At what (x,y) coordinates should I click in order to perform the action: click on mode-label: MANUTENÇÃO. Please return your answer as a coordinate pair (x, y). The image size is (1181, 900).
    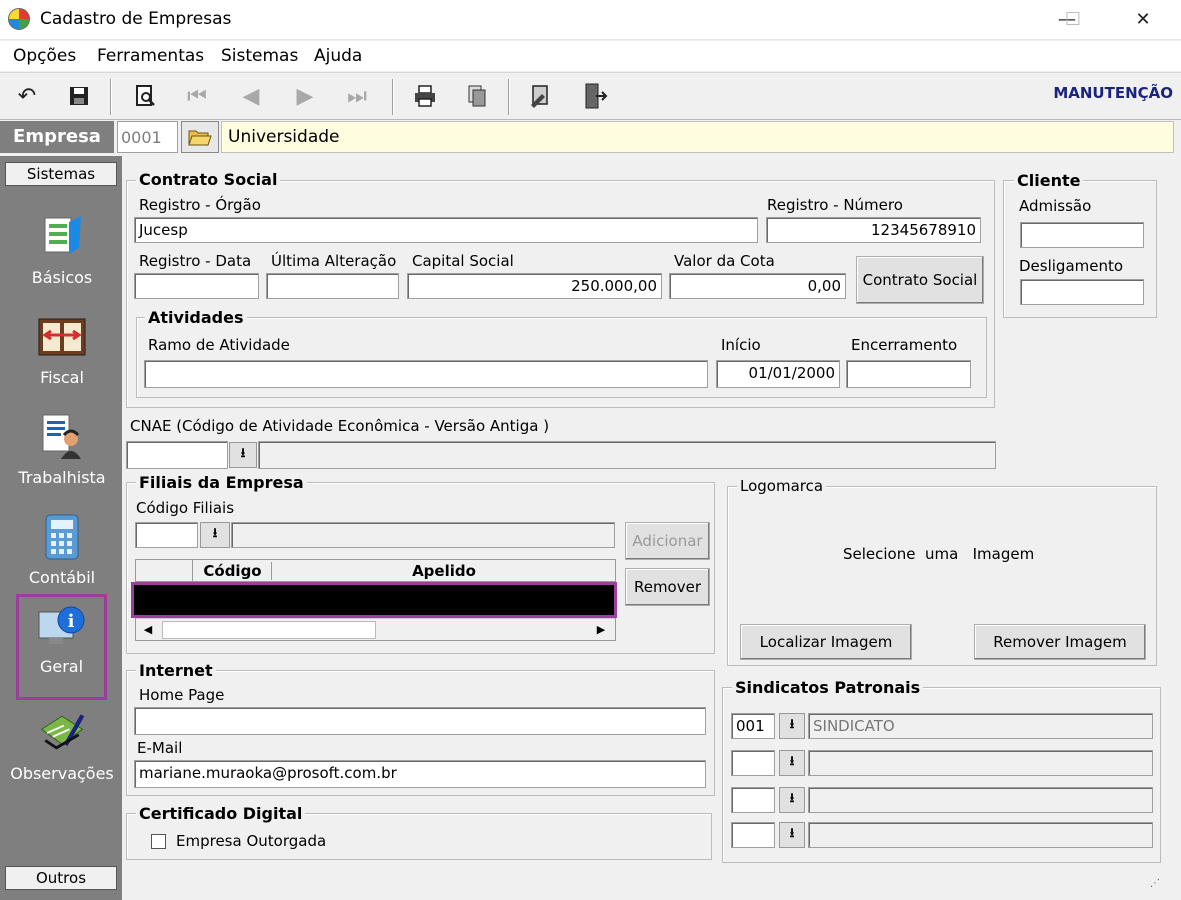
    Looking at the image, I should click on (1113, 93).